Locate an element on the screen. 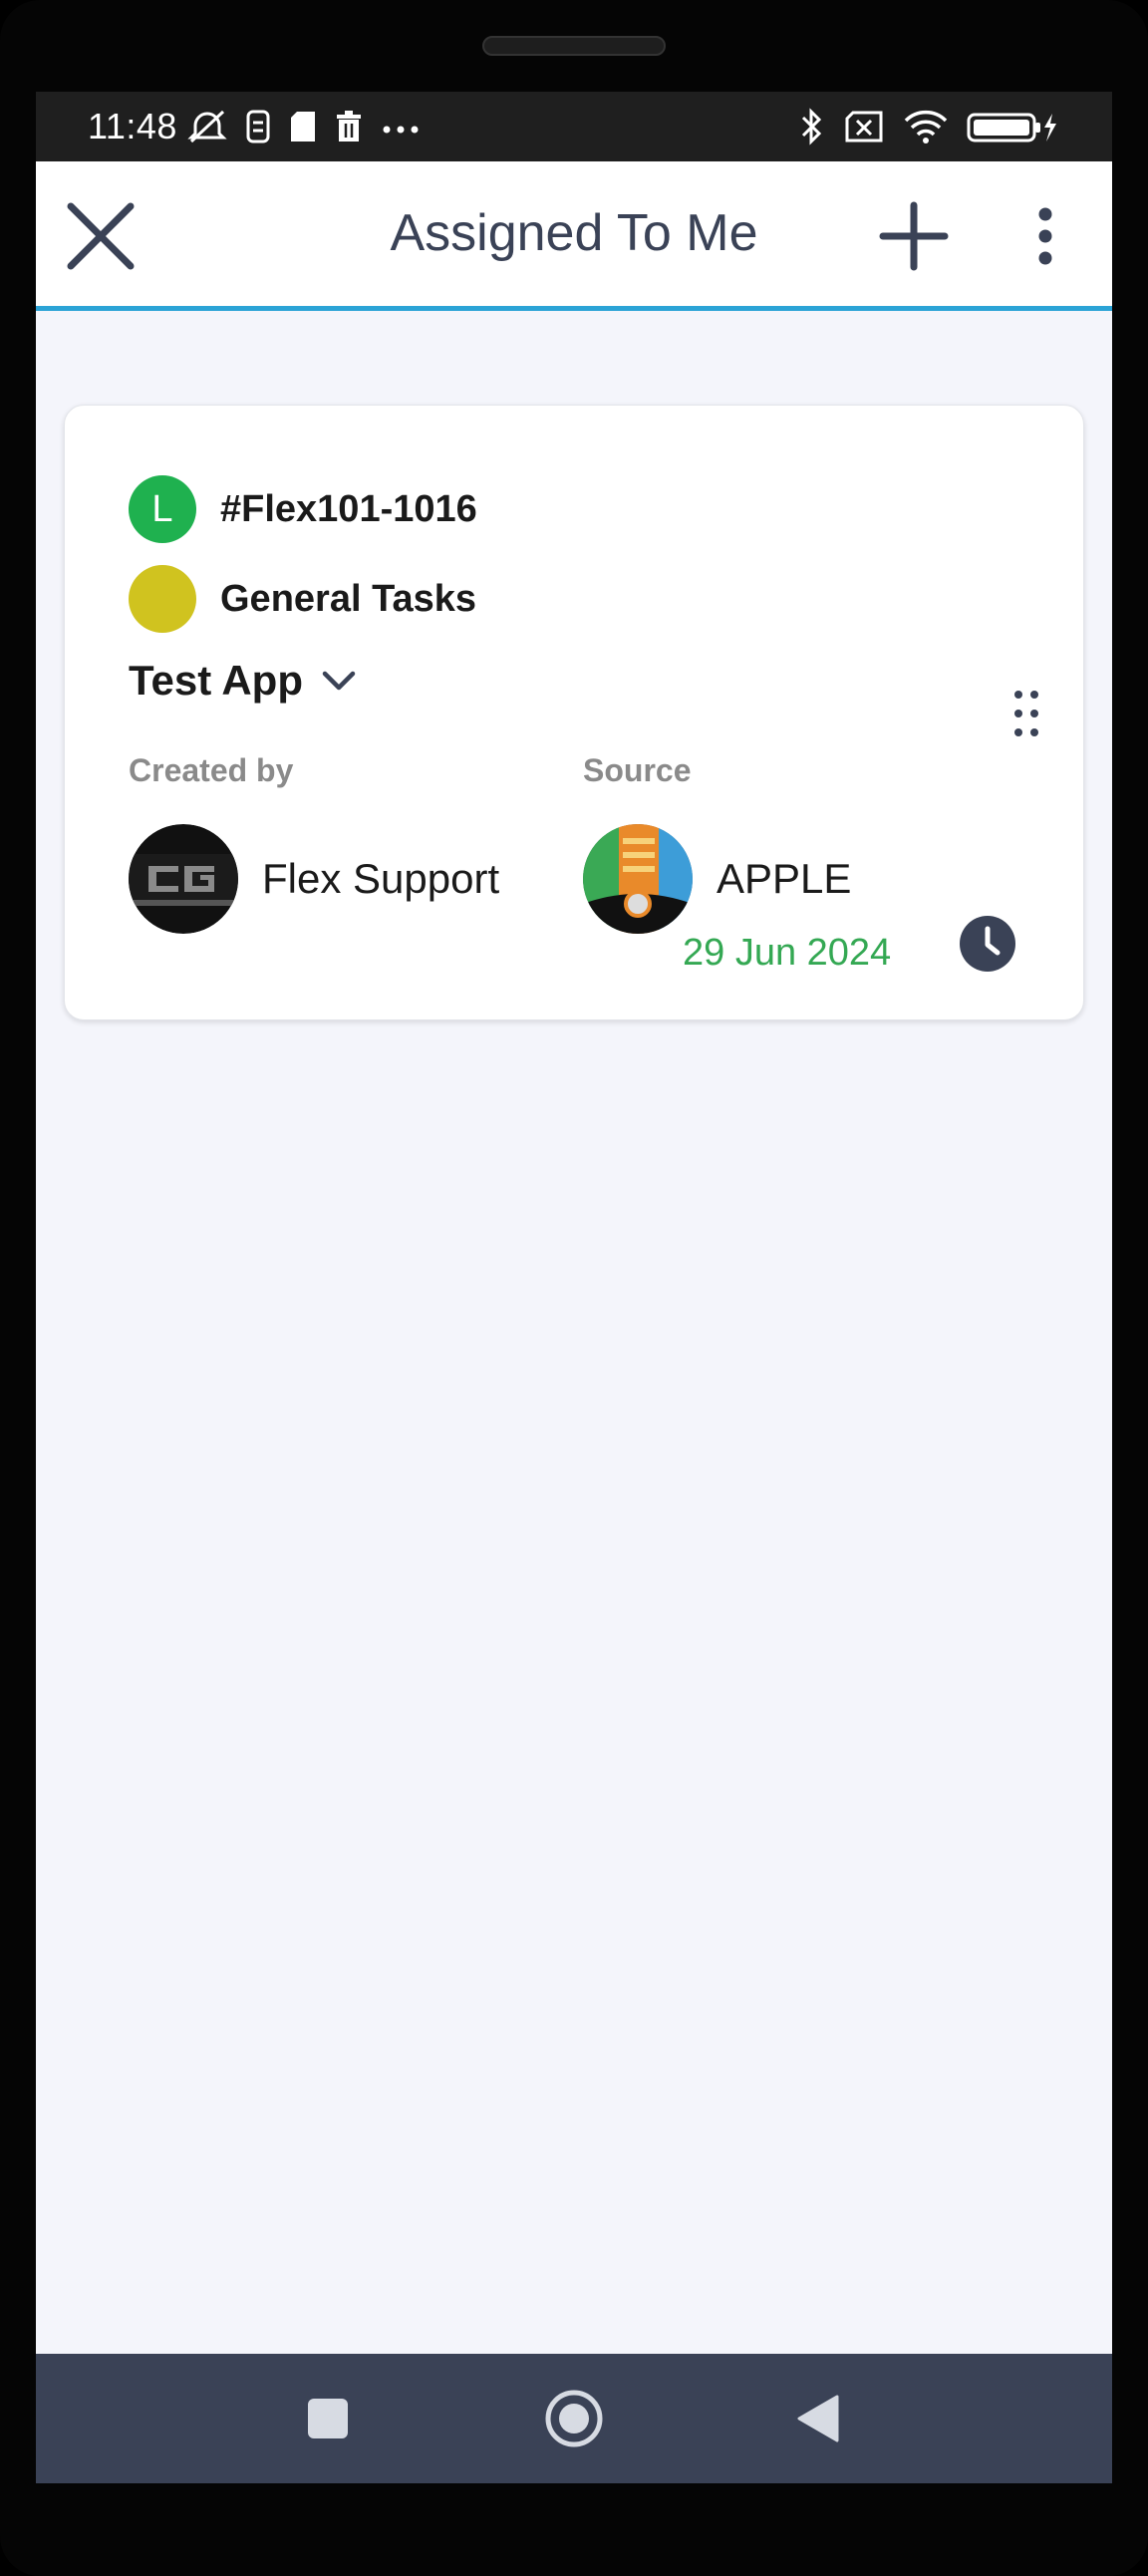 Image resolution: width=1148 pixels, height=2576 pixels. app-header: Assigned To Me is located at coordinates (574, 236).